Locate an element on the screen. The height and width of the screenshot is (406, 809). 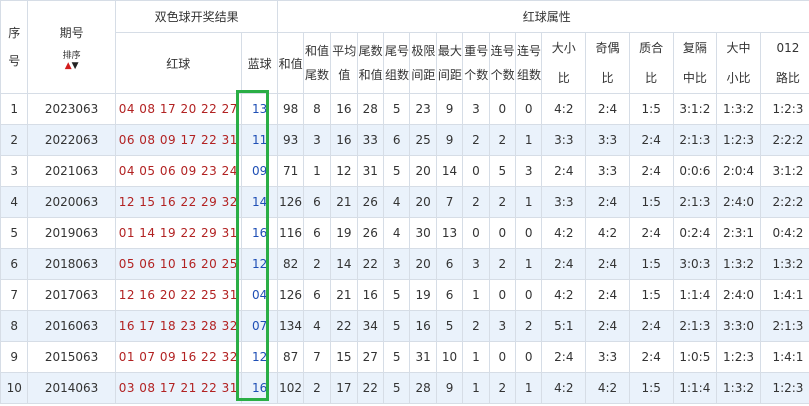
col-avg: 平均 值 is located at coordinates (344, 63).